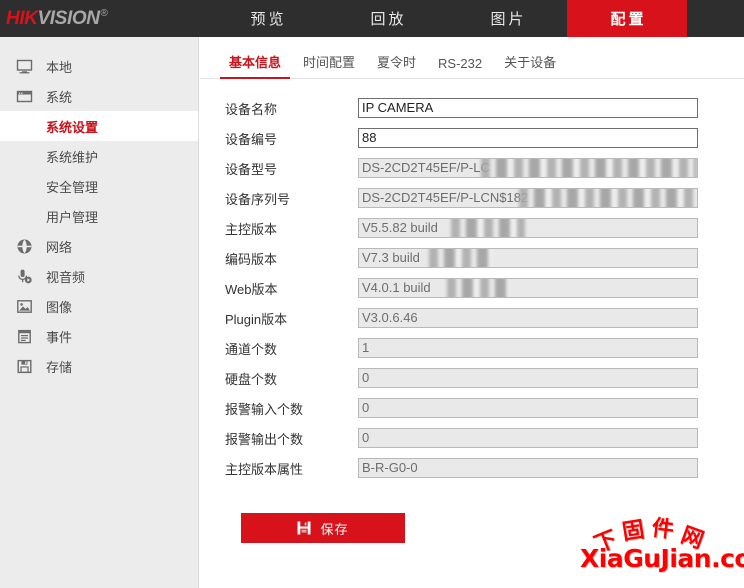 This screenshot has width=744, height=588. What do you see at coordinates (99, 186) in the screenshot?
I see `sidebar-subitem-security-management: 安全管理` at bounding box center [99, 186].